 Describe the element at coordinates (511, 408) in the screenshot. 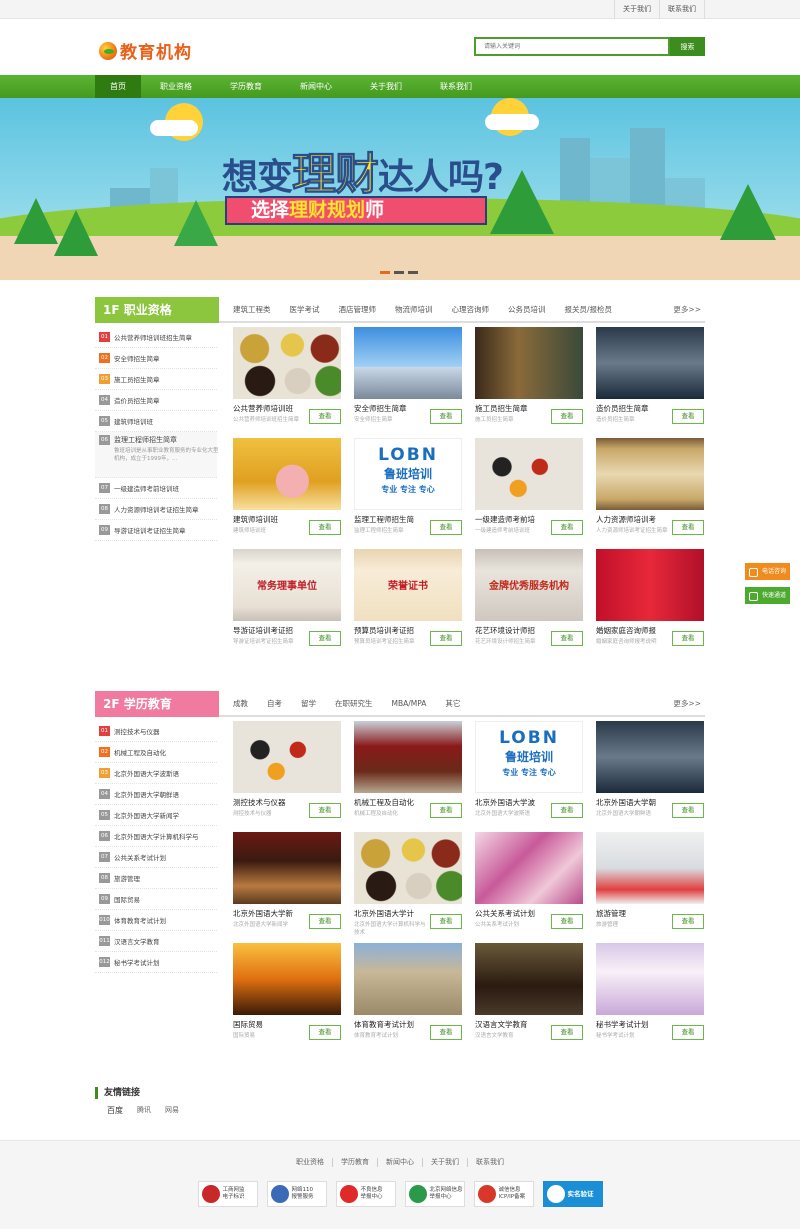

I see `course-title: 施工员招生简章` at that location.